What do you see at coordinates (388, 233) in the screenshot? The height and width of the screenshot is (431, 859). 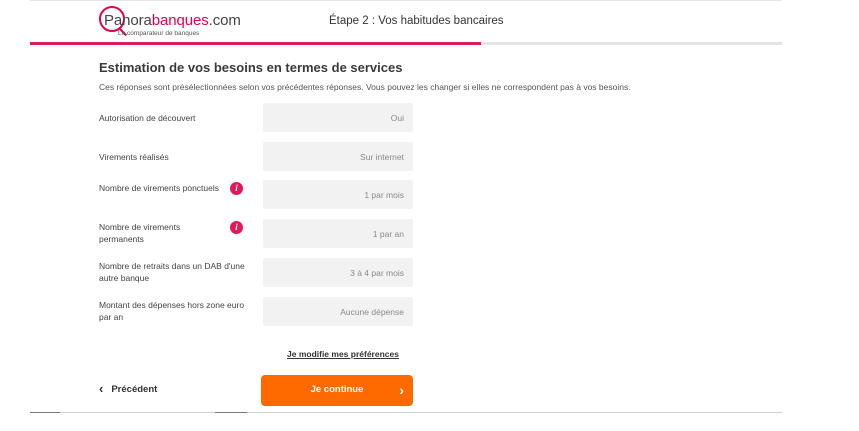 I see `field-value: 1 par an` at bounding box center [388, 233].